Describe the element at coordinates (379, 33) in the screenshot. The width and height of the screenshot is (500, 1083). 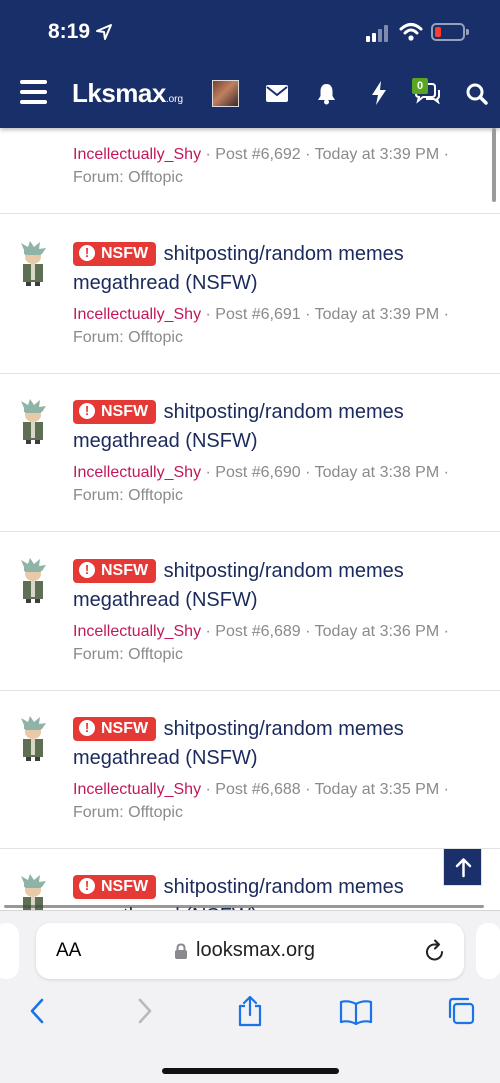
I see `signal-icon` at that location.